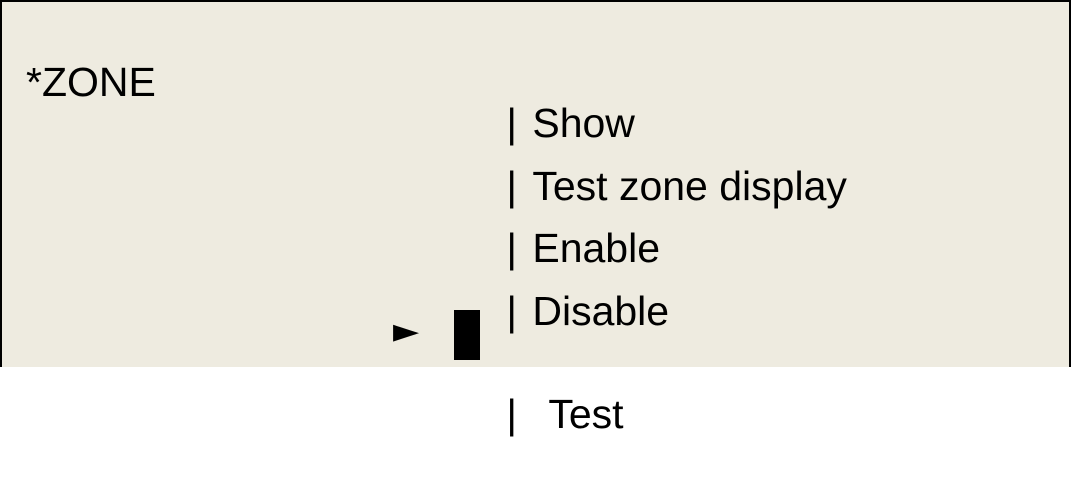 The height and width of the screenshot is (478, 1073). What do you see at coordinates (406, 331) in the screenshot?
I see `selection-pointer-icon: ►` at bounding box center [406, 331].